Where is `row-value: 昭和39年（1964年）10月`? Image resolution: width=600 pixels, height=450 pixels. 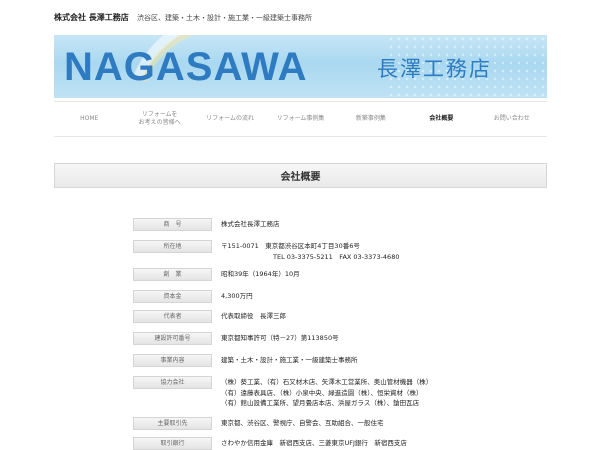
row-value: 昭和39年（1964年）10月 is located at coordinates (386, 274).